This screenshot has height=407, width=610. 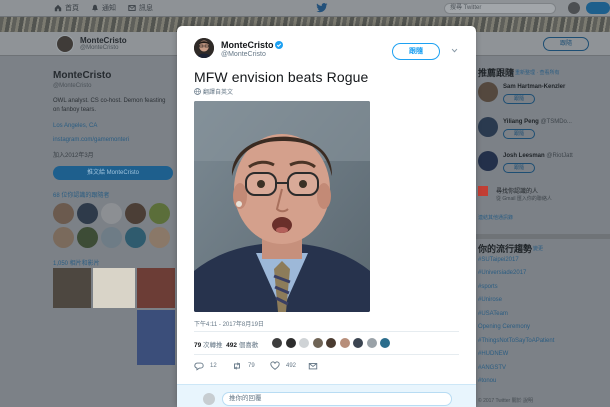 What do you see at coordinates (99, 48) in the screenshot?
I see `profile-nav-handle: @MonteCristo` at bounding box center [99, 48].